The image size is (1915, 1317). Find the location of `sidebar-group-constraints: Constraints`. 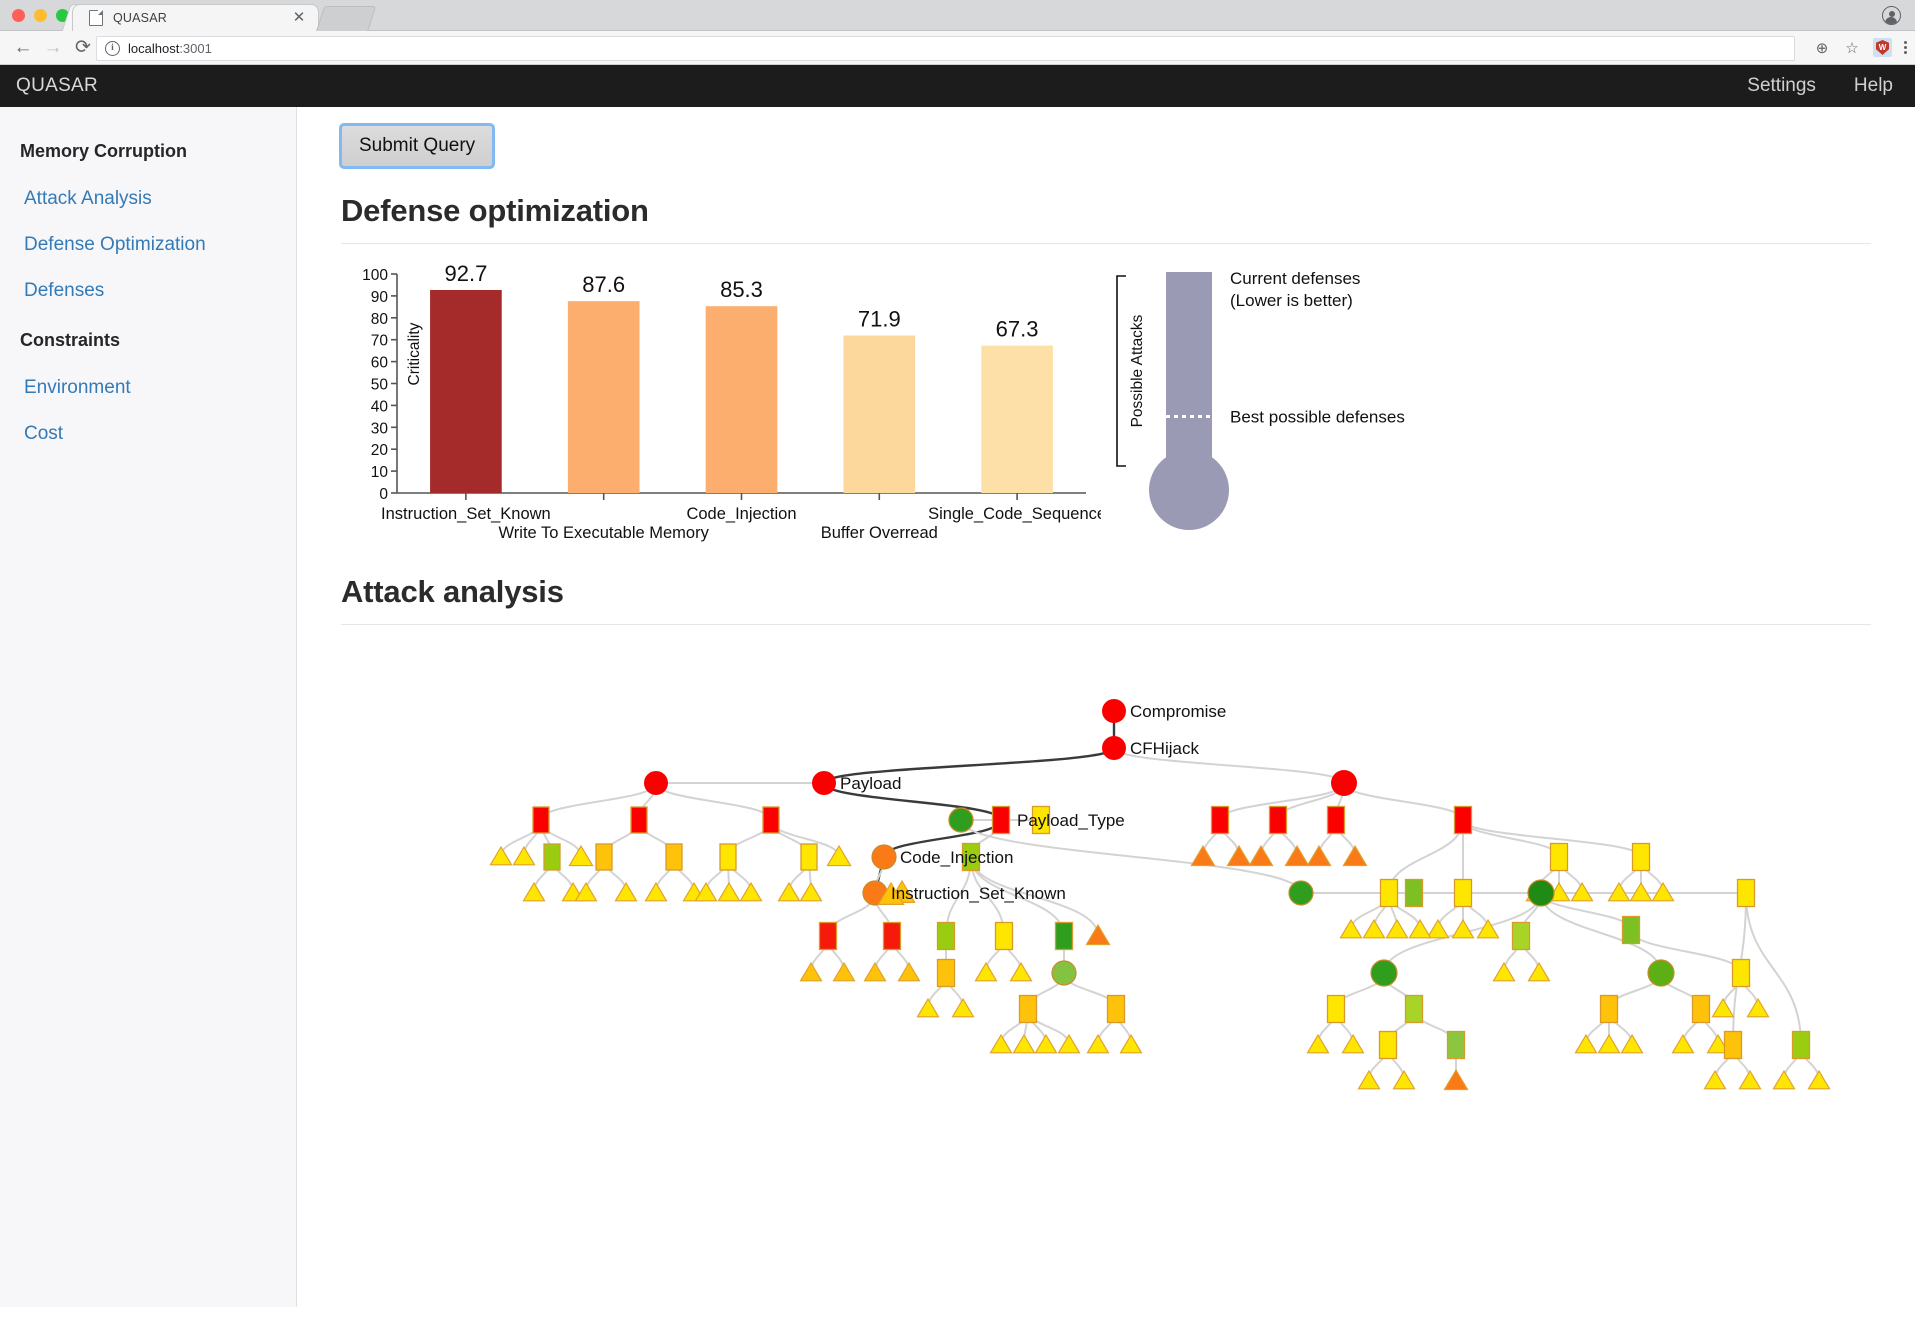

sidebar-group-constraints: Constraints is located at coordinates (70, 340).